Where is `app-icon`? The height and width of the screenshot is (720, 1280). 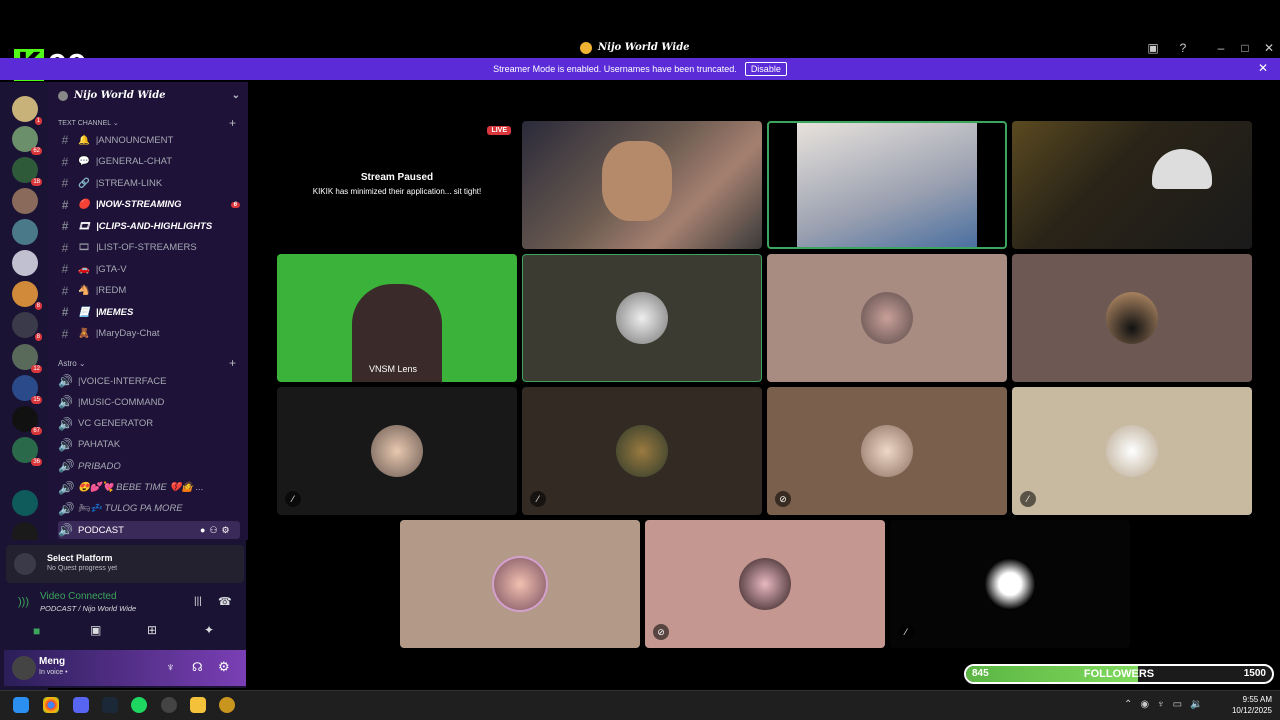
app-icon is located at coordinates (227, 705).